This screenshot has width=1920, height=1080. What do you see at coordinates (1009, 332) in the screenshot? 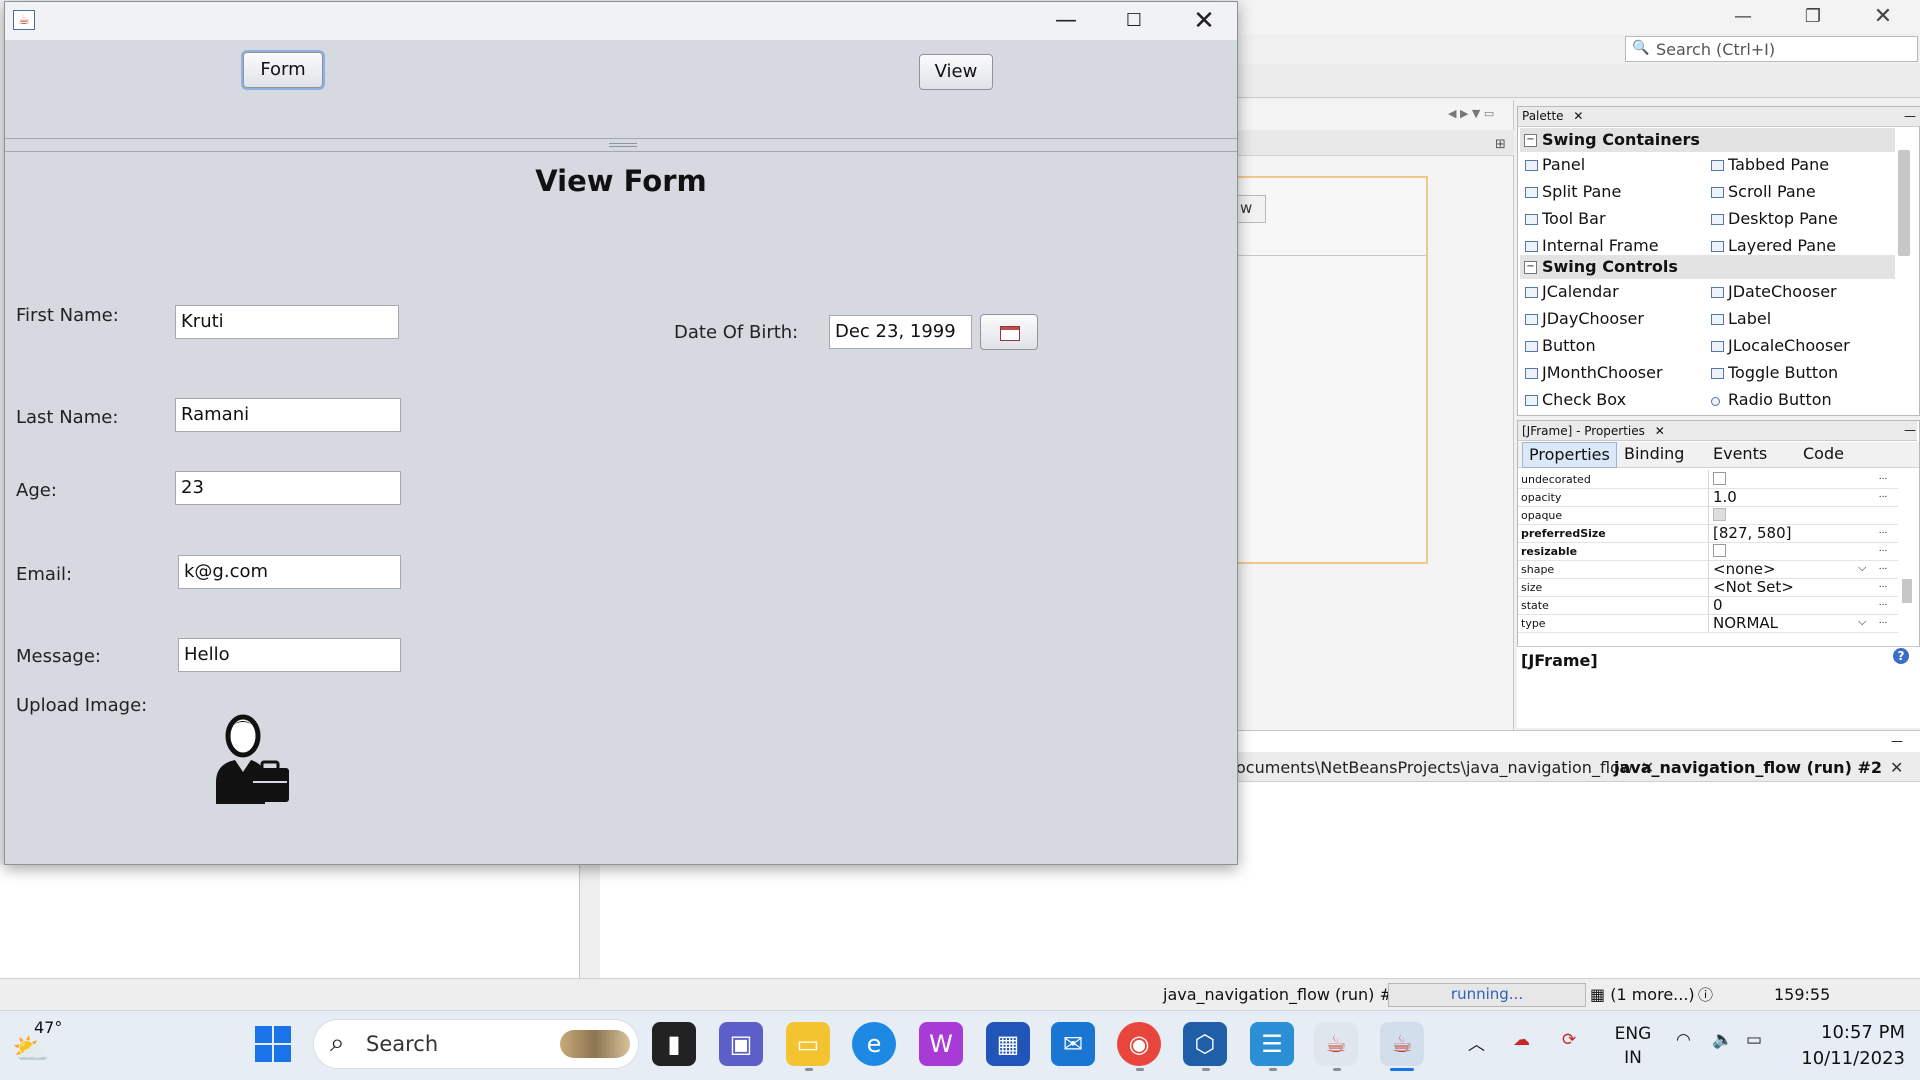
I see `calendar-button` at bounding box center [1009, 332].